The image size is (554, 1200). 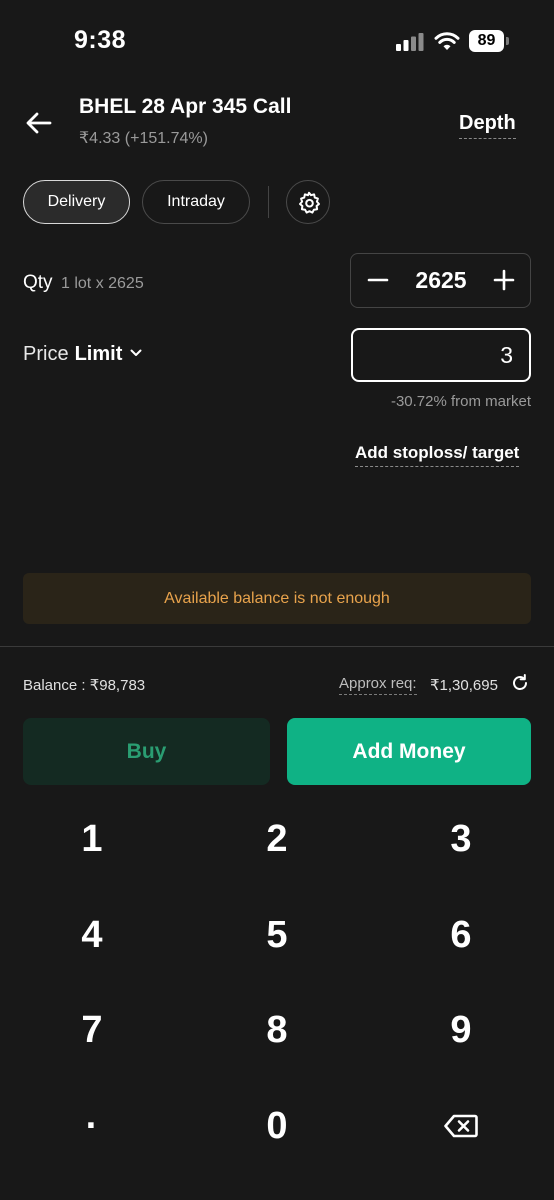 What do you see at coordinates (39, 123) in the screenshot?
I see `back-arrow-icon` at bounding box center [39, 123].